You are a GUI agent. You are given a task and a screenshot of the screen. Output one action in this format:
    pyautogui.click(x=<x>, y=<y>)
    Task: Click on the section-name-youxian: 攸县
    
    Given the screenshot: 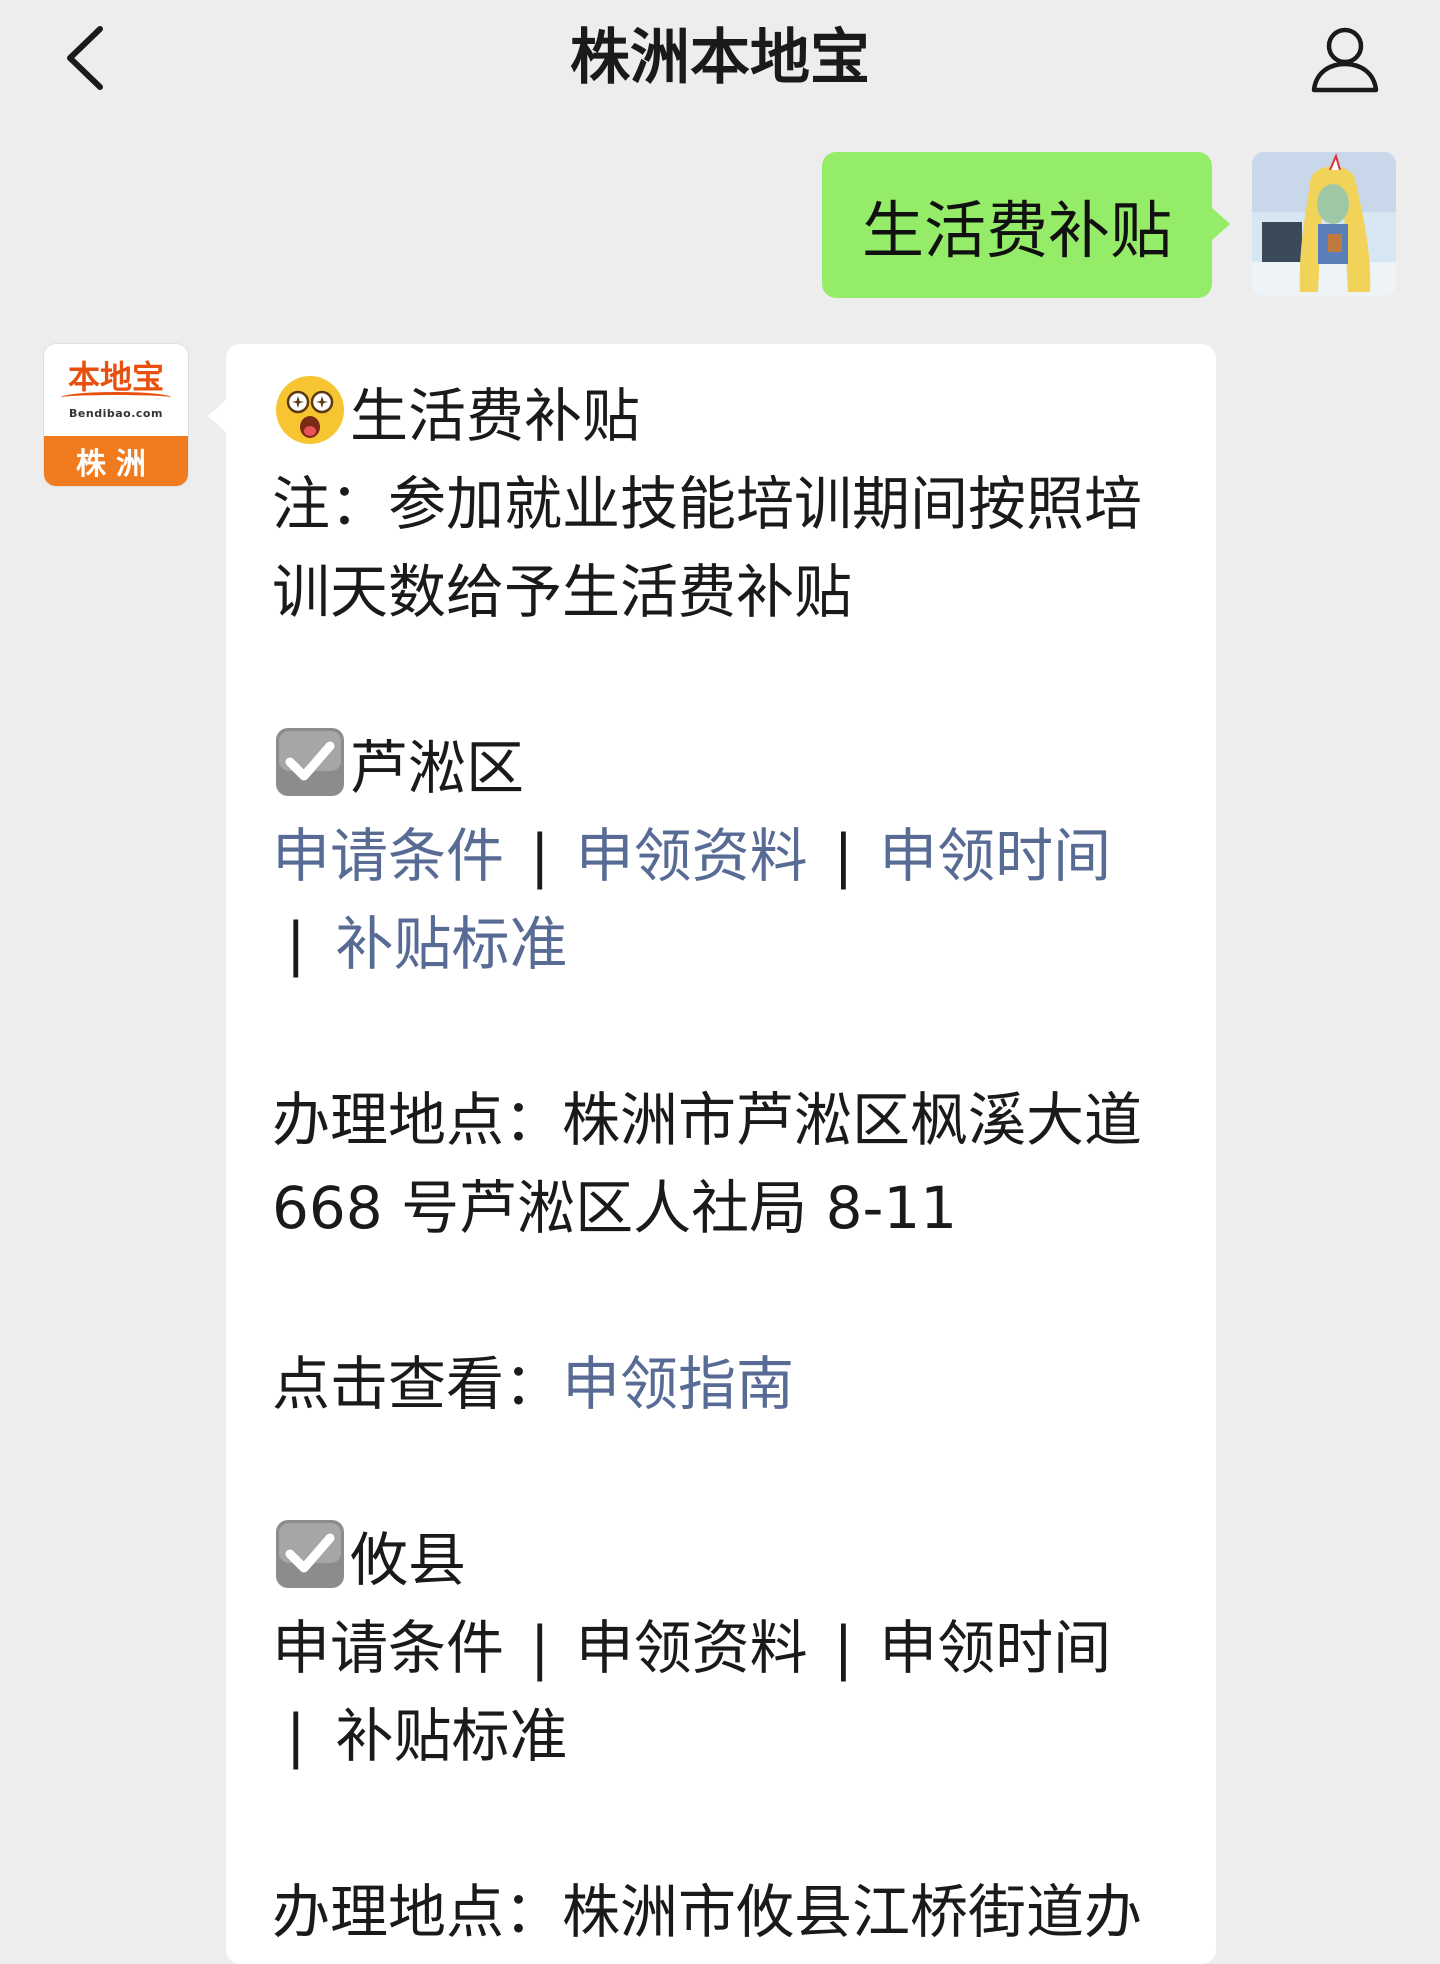 What is the action you would take?
    pyautogui.click(x=408, y=1560)
    